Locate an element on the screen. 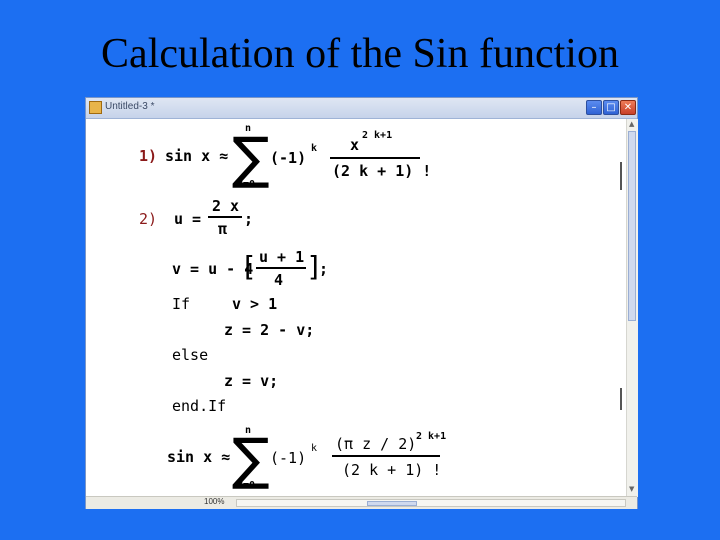  vertical-scrollbar: ▲ ▼ is located at coordinates (632, 308).